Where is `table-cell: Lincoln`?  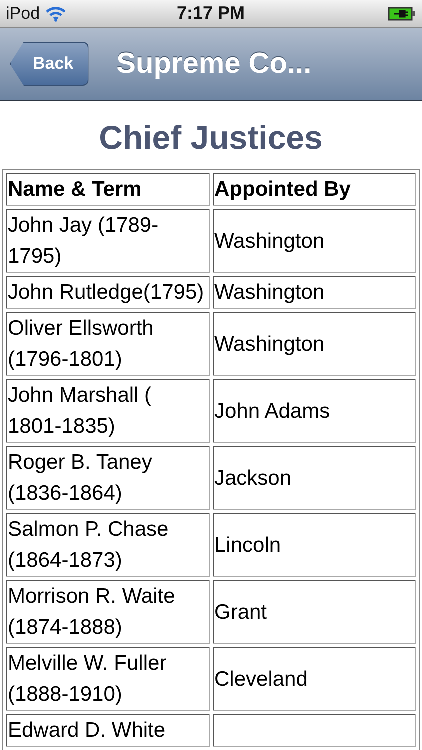 table-cell: Lincoln is located at coordinates (314, 545).